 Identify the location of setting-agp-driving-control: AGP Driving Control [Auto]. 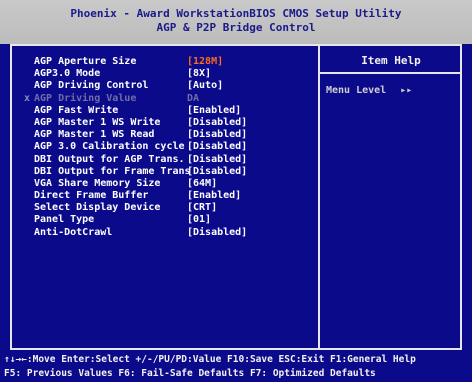
(169, 86).